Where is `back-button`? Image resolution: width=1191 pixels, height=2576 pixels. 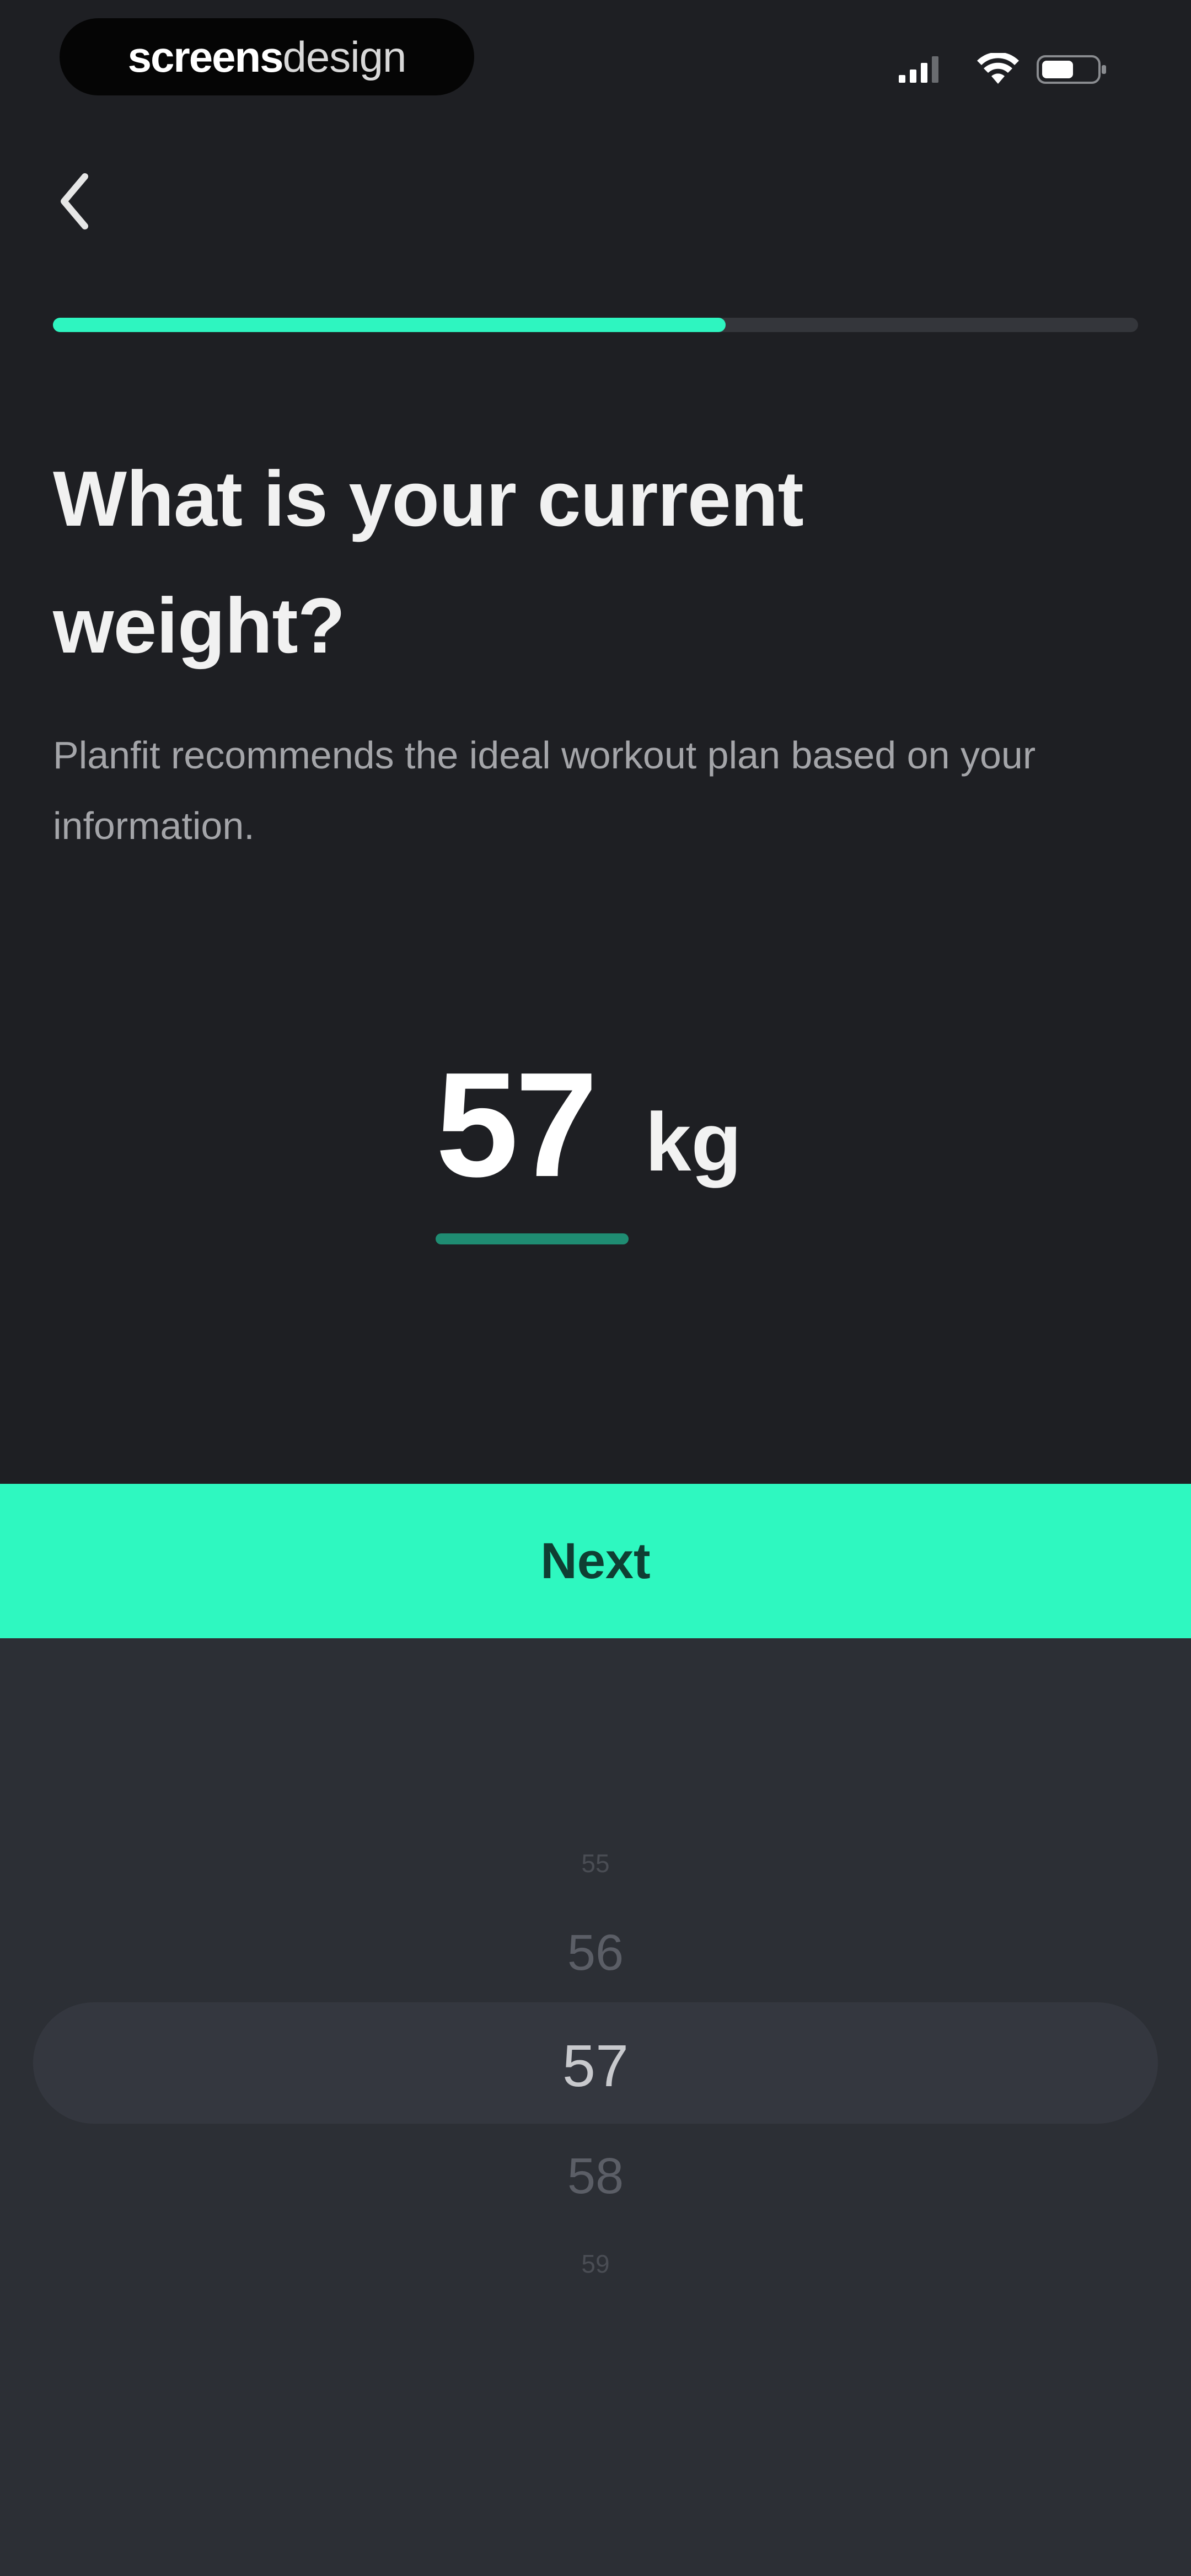 back-button is located at coordinates (74, 201).